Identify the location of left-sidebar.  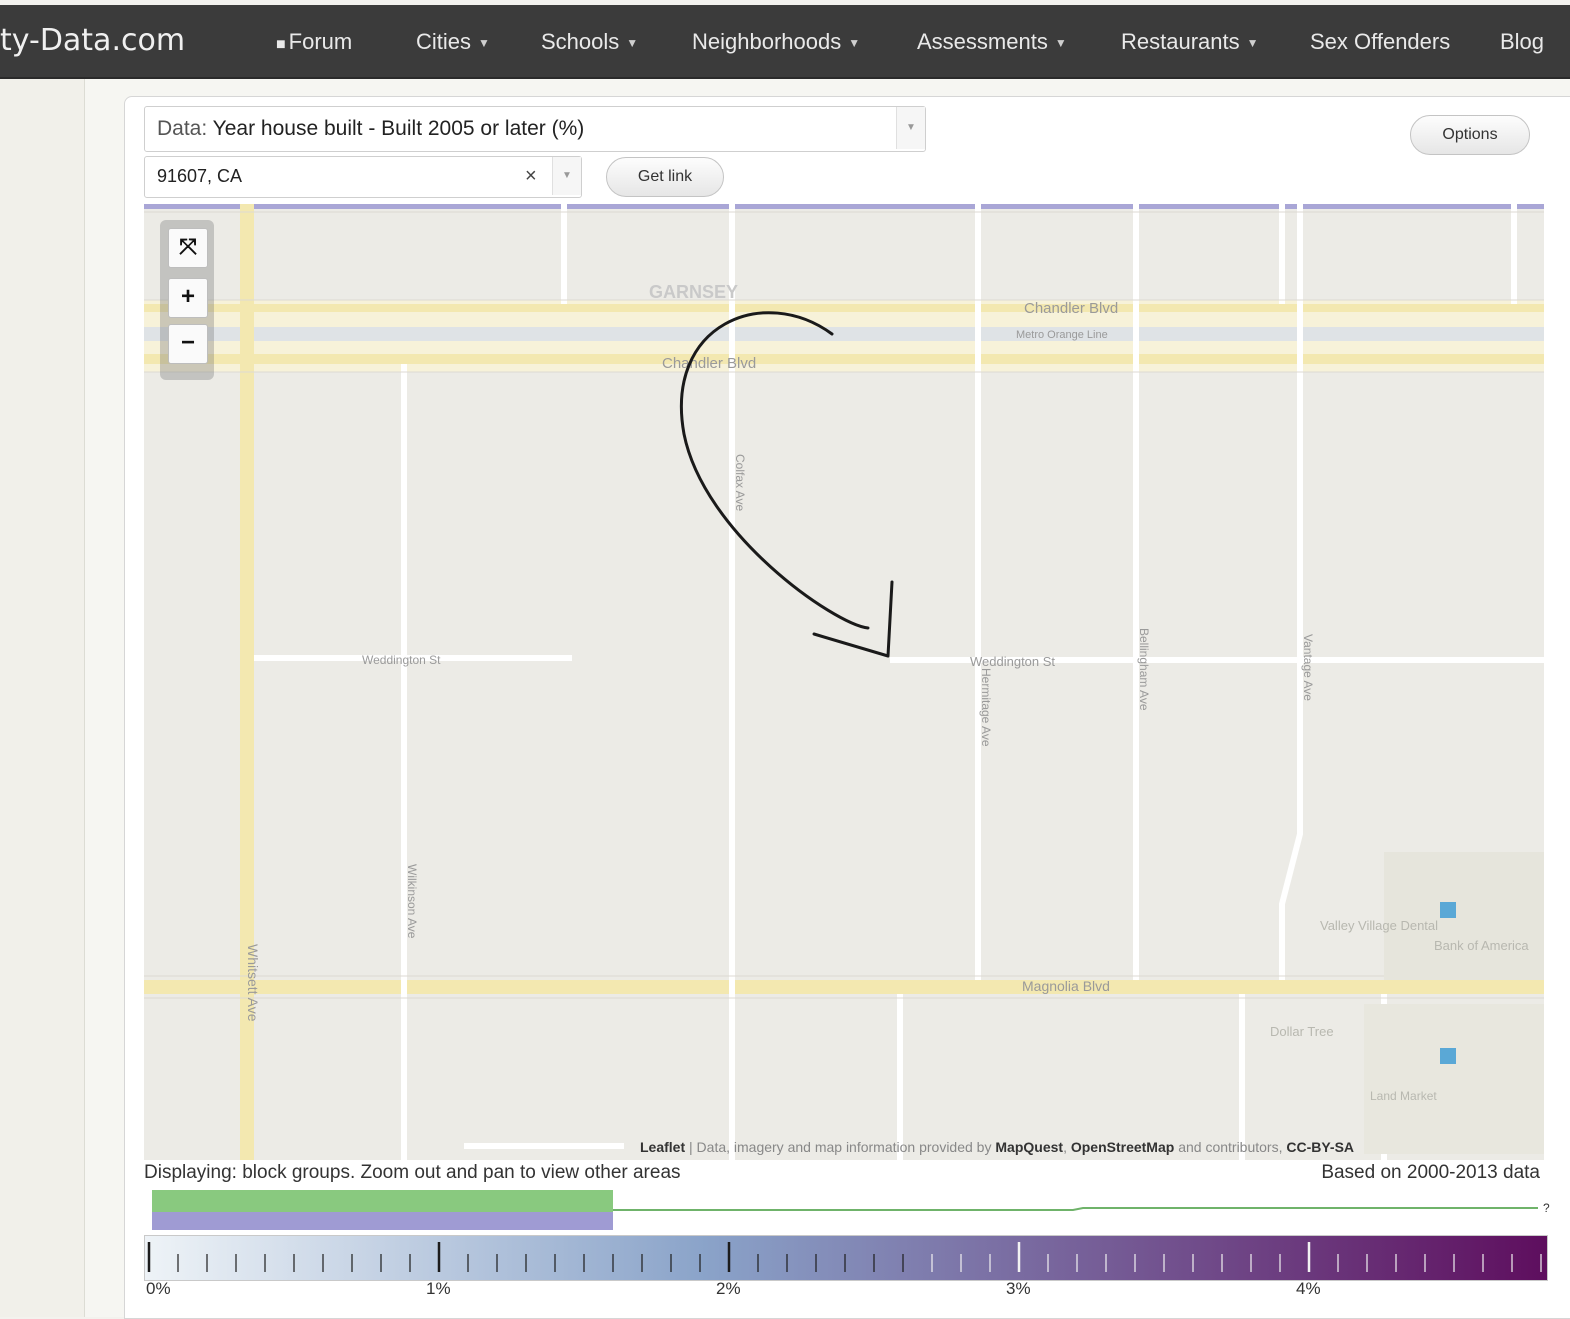
(42, 698).